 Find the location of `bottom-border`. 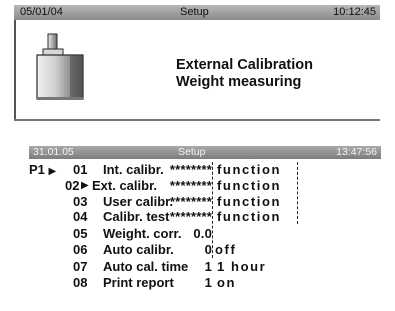

bottom-border is located at coordinates (197, 120).